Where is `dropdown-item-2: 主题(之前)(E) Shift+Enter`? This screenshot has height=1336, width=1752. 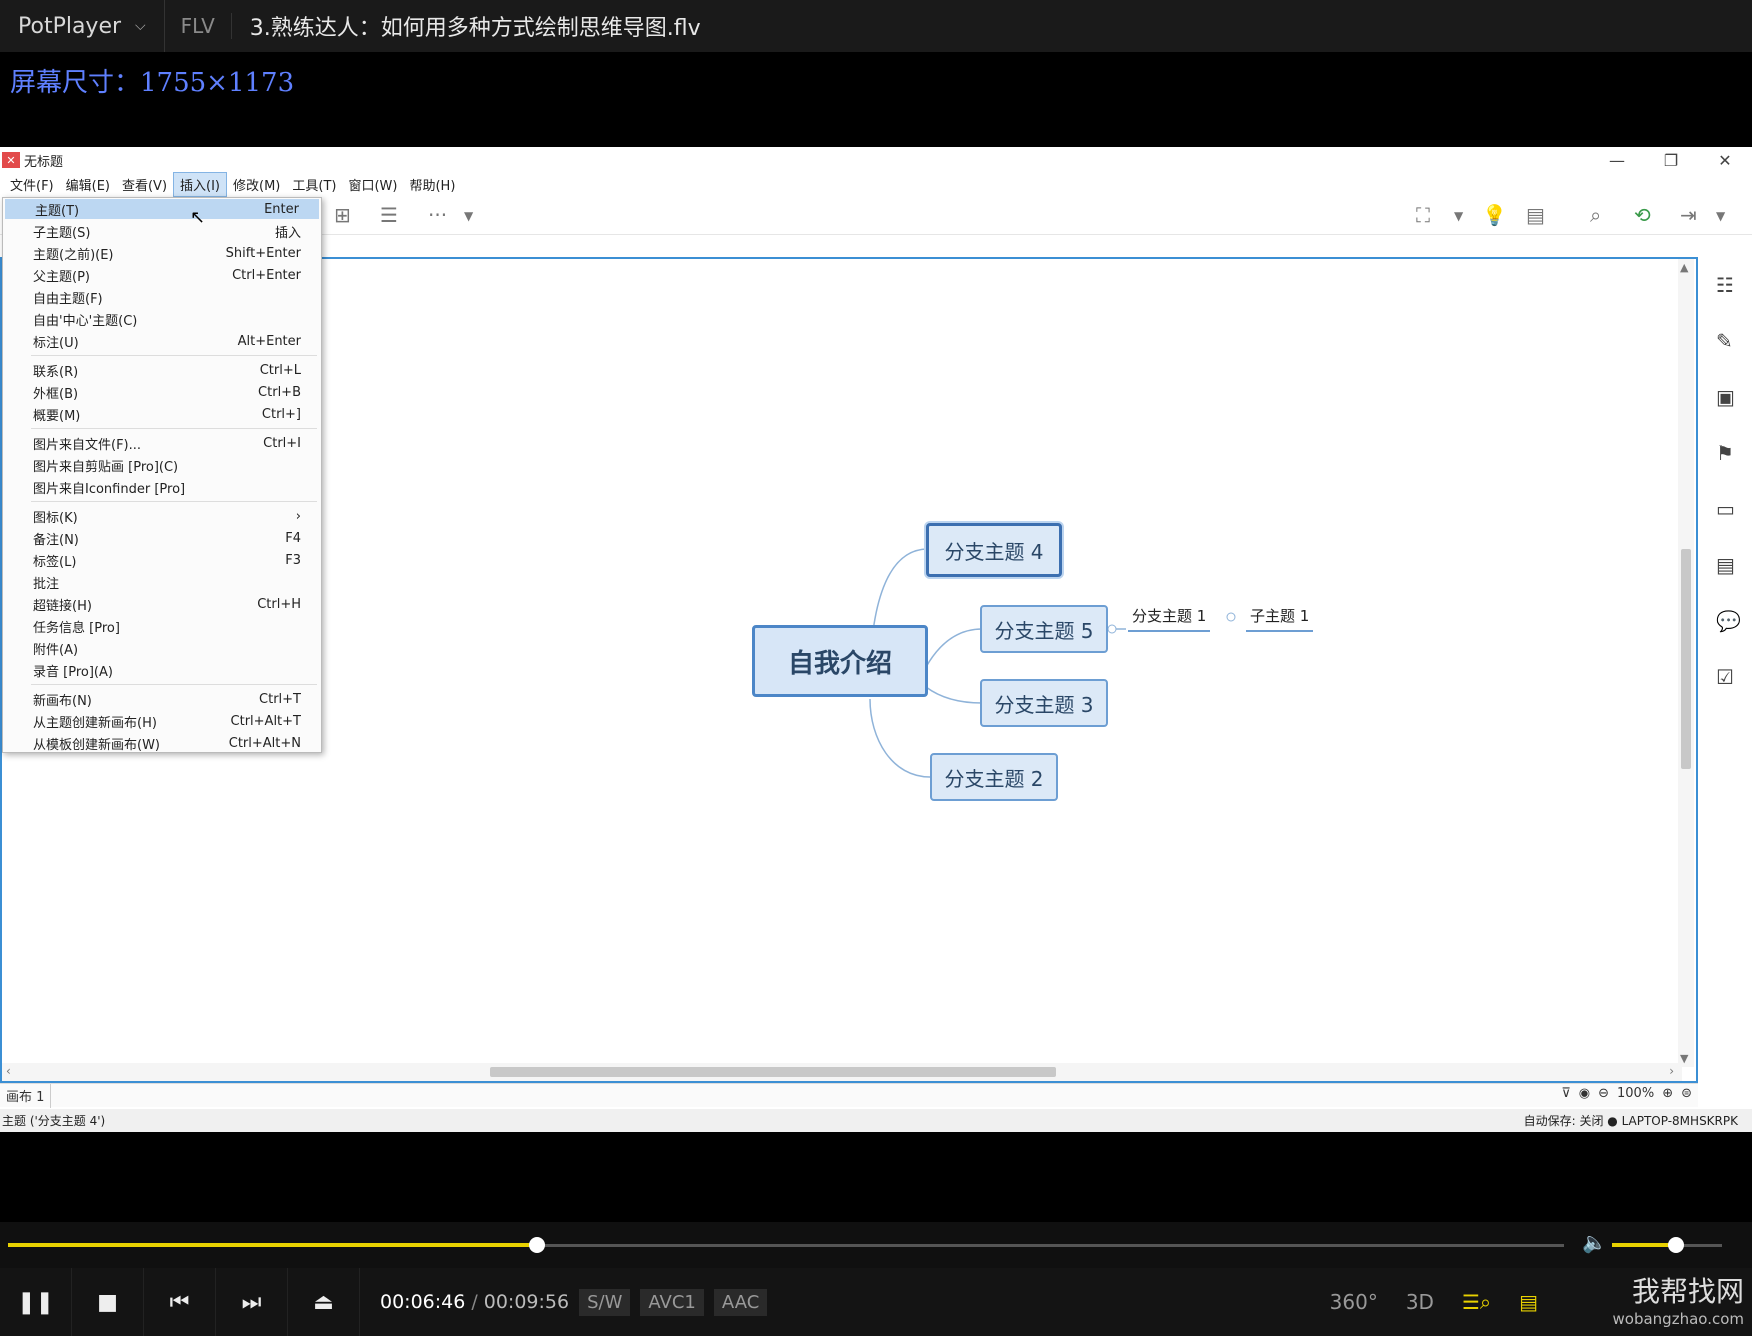
dropdown-item-2: 主题(之前)(E) Shift+Enter is located at coordinates (162, 253).